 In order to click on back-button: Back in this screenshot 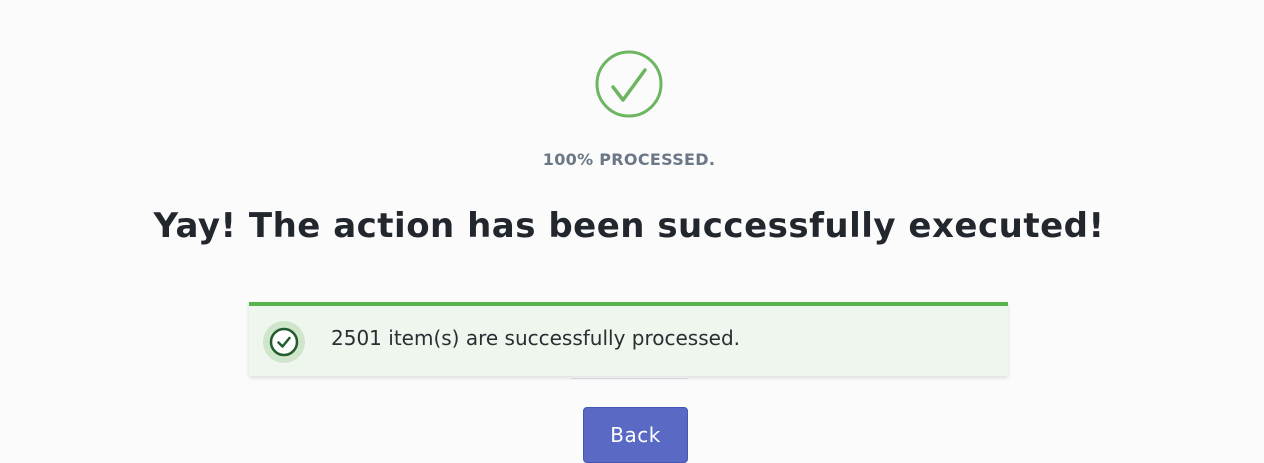, I will do `click(635, 435)`.